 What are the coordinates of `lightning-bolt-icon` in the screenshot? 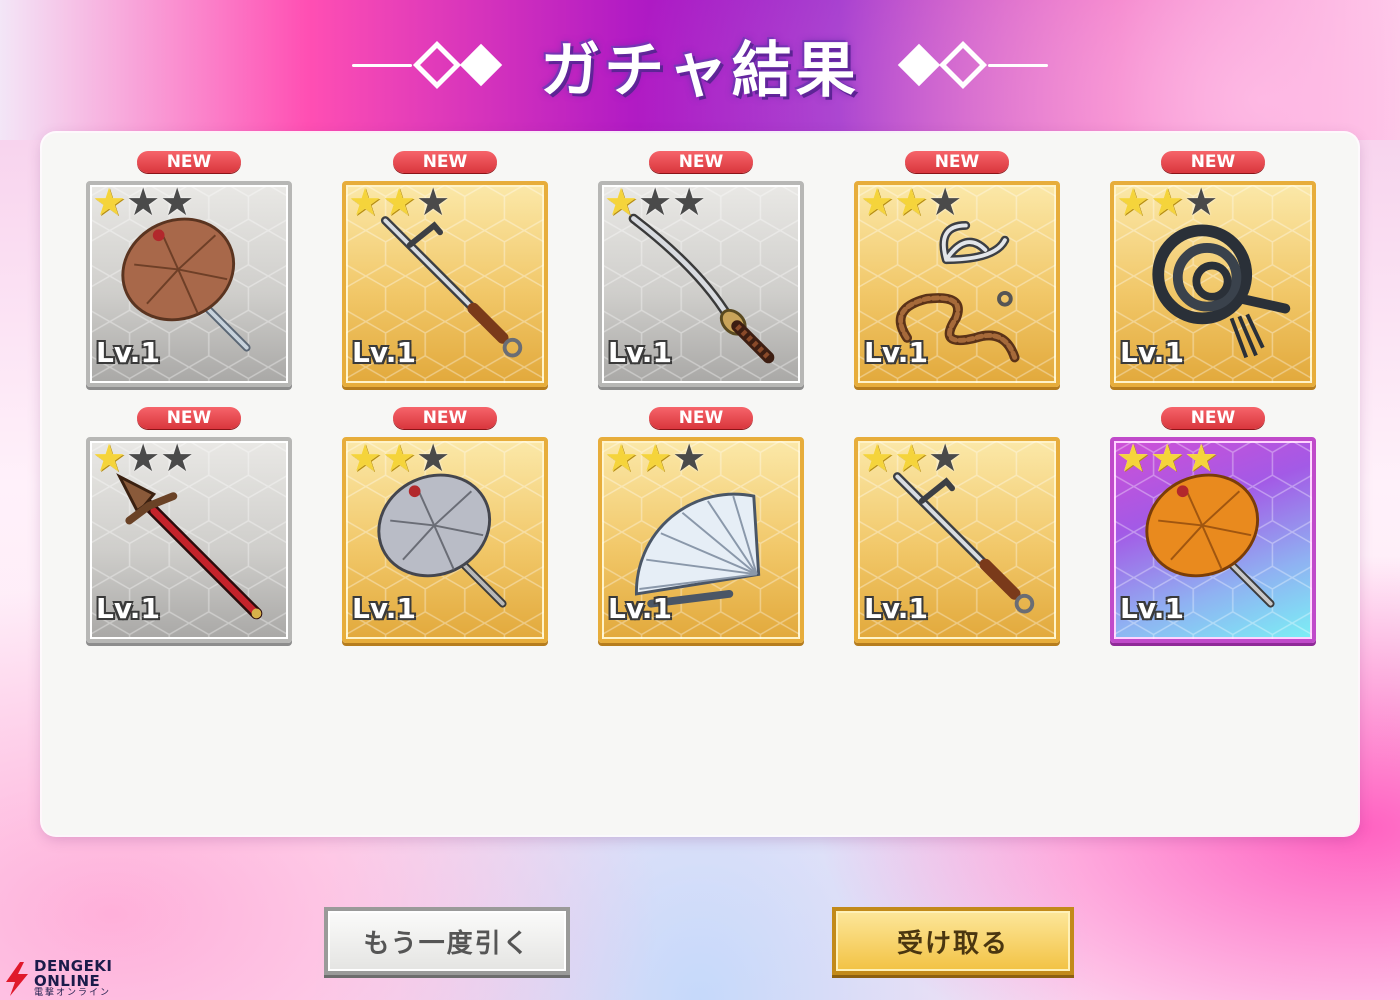 It's located at (17, 978).